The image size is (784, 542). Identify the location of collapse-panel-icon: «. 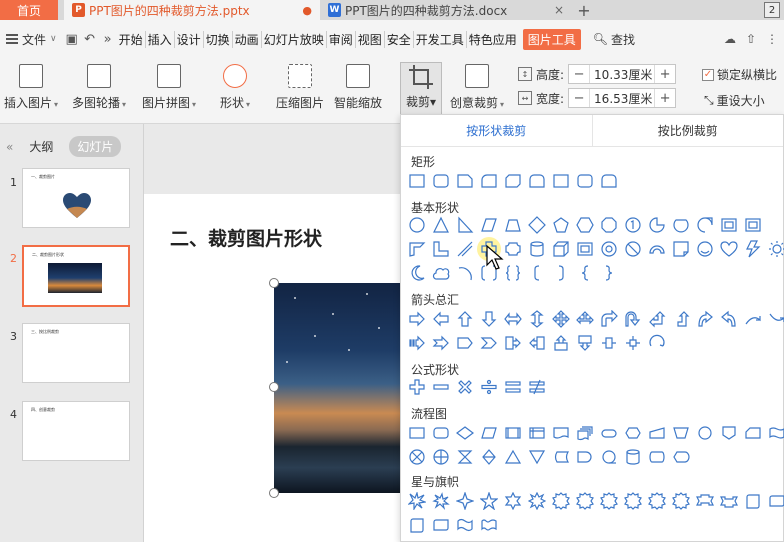
(9, 147).